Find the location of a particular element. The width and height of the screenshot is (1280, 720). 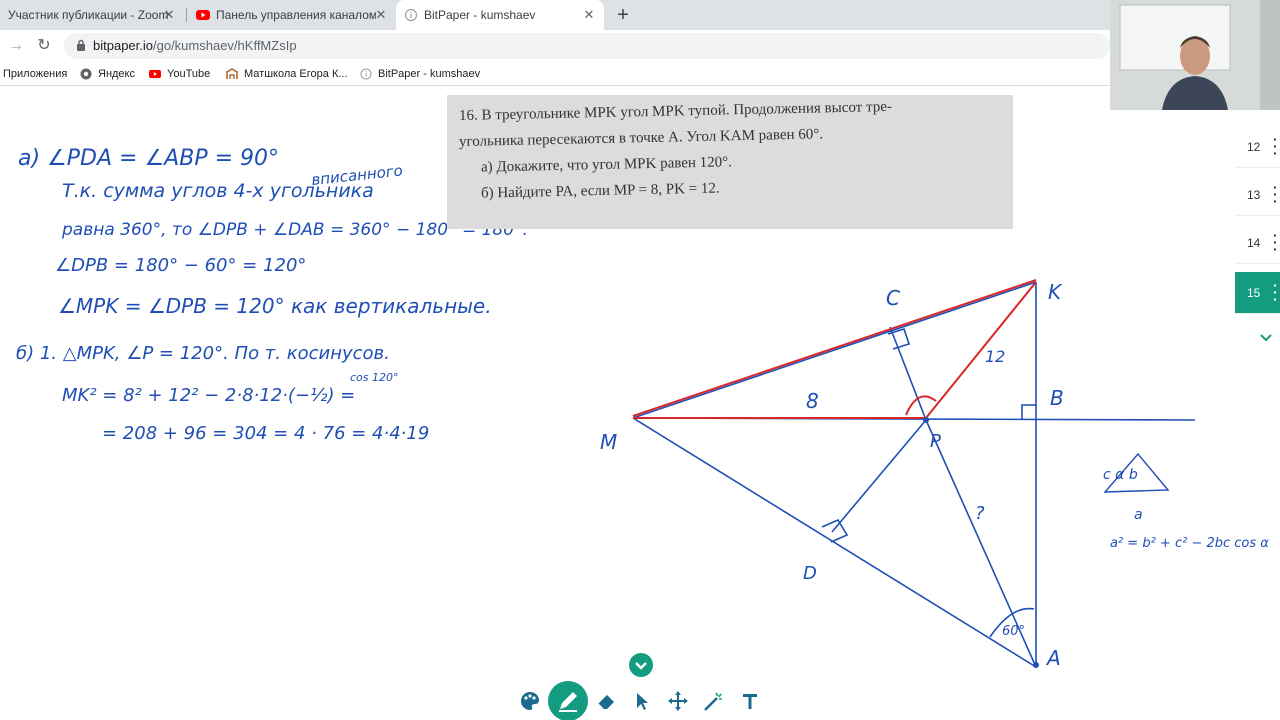

browser-toolbar: → ↻ bitpaper.io/go/kumshaev/hKffMZsIp is located at coordinates (640, 46).